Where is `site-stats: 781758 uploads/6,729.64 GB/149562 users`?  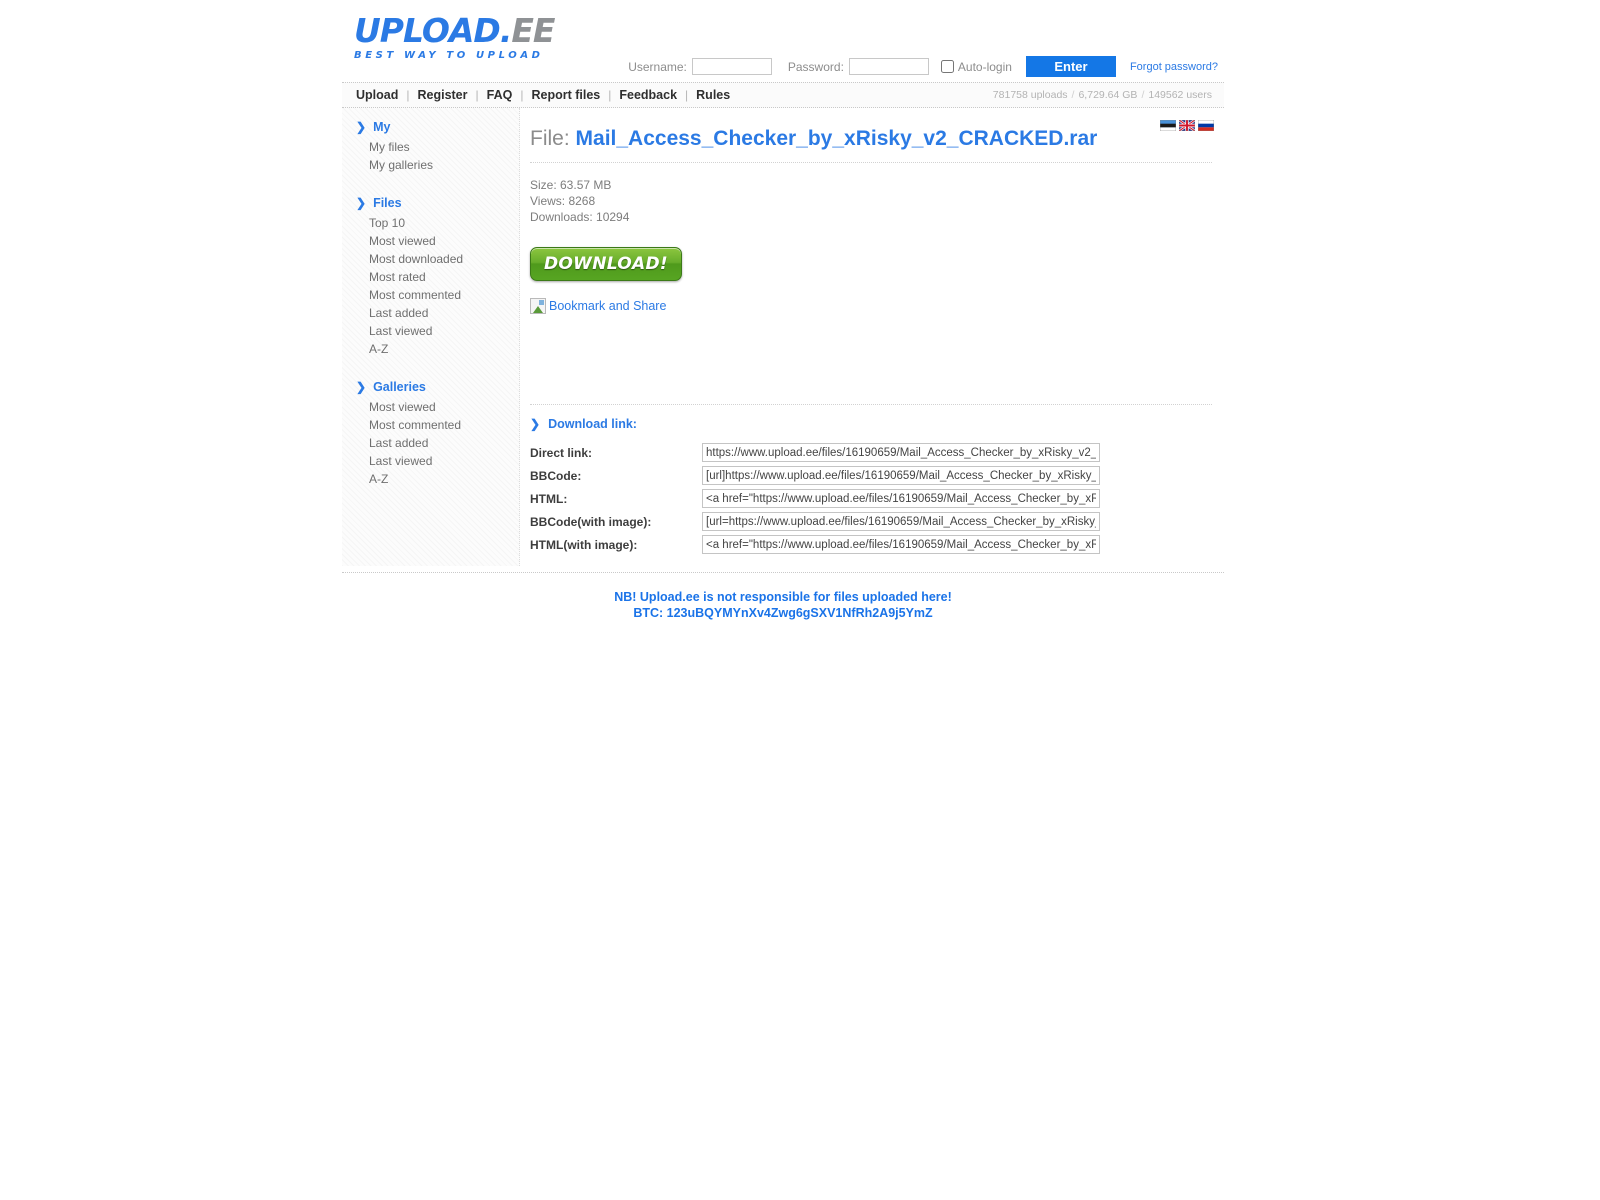 site-stats: 781758 uploads/6,729.64 GB/149562 users is located at coordinates (1102, 95).